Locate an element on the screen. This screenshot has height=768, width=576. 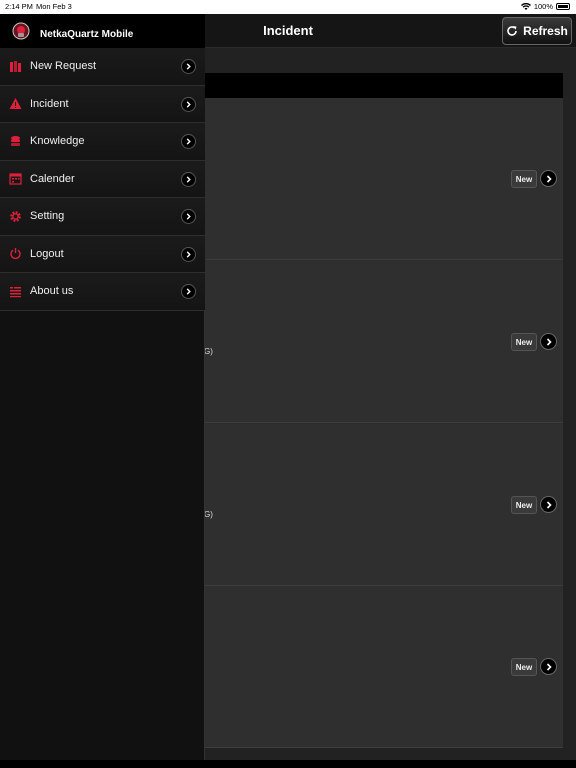
drawer-header: NetkaQuartz Mobile is located at coordinates (102, 31).